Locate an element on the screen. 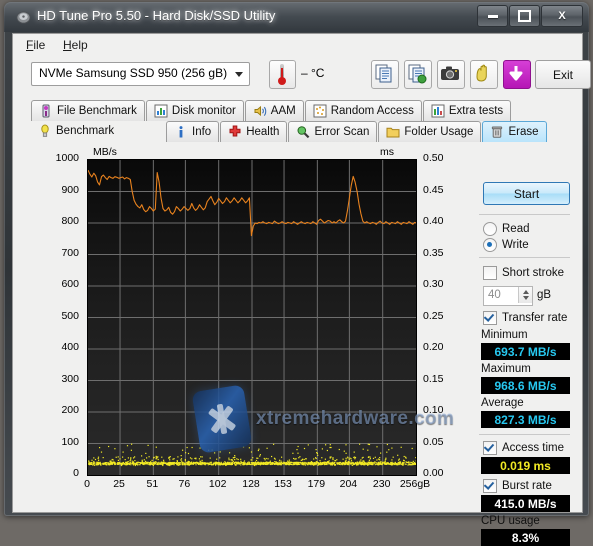 The width and height of the screenshot is (593, 546). tab-health-label: Health is located at coordinates (262, 132).